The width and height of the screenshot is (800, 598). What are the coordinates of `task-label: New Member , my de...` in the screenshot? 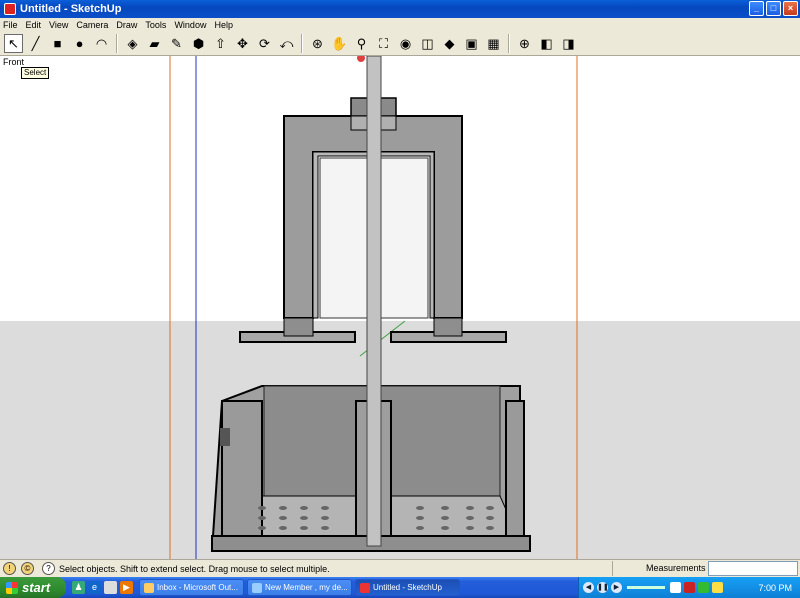 It's located at (306, 587).